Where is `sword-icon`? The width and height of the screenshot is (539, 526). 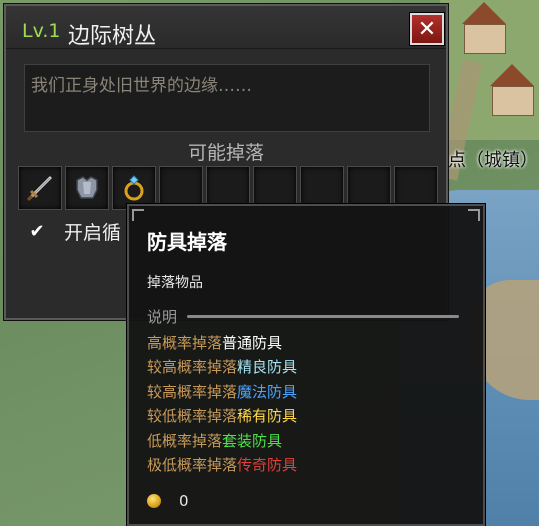 sword-icon is located at coordinates (39, 189).